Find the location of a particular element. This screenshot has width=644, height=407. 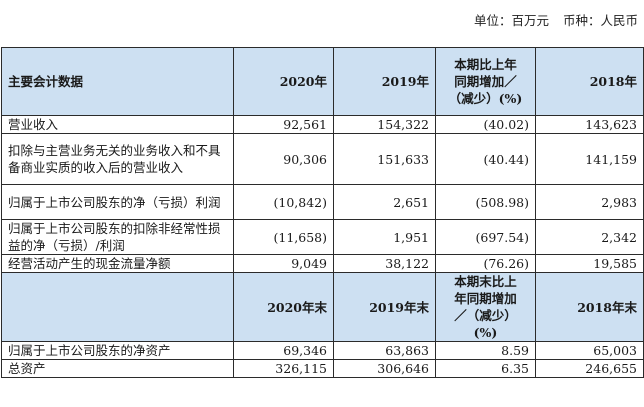

currency-label: 币种： is located at coordinates (581, 20).